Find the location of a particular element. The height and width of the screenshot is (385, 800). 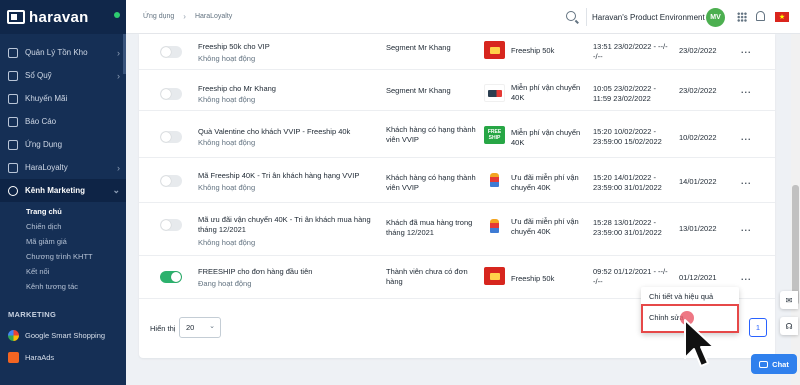

sidebar-subitem: Kênh tương tác is located at coordinates (63, 286).